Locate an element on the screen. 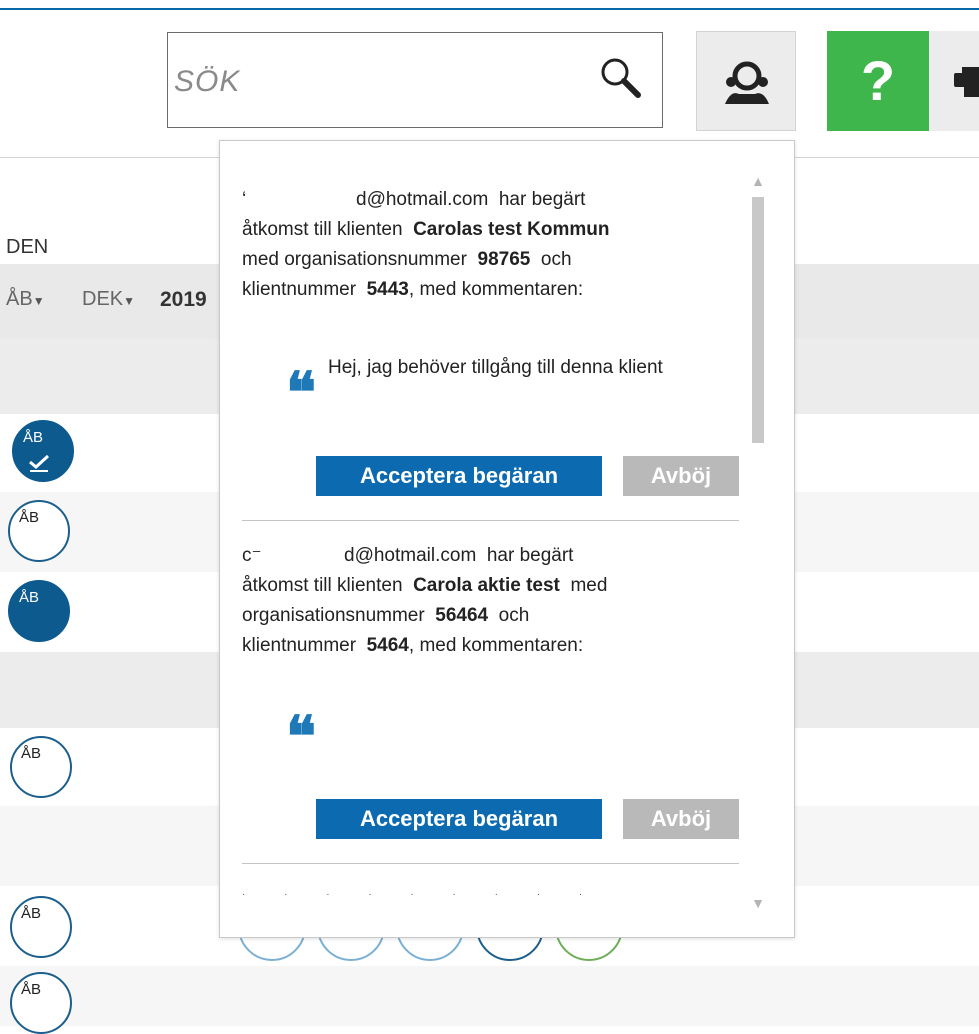  checkmark-icon is located at coordinates (39, 463).